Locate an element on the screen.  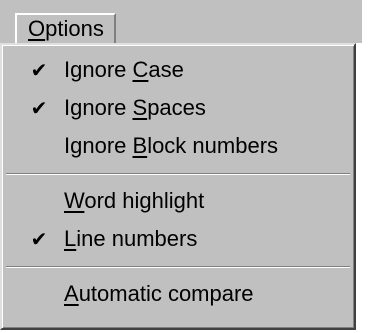
ignore-spaces-check-icon: ✔ is located at coordinates (39, 108).